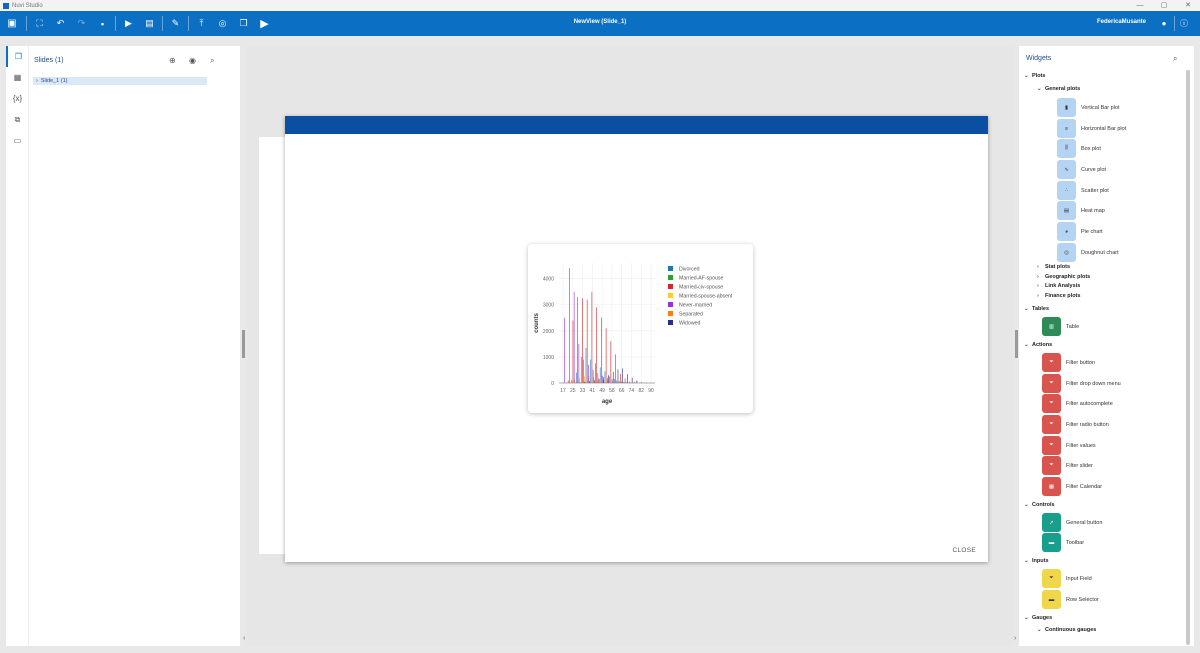  Describe the element at coordinates (1140, 5) in the screenshot. I see `minimize-button: —` at that location.